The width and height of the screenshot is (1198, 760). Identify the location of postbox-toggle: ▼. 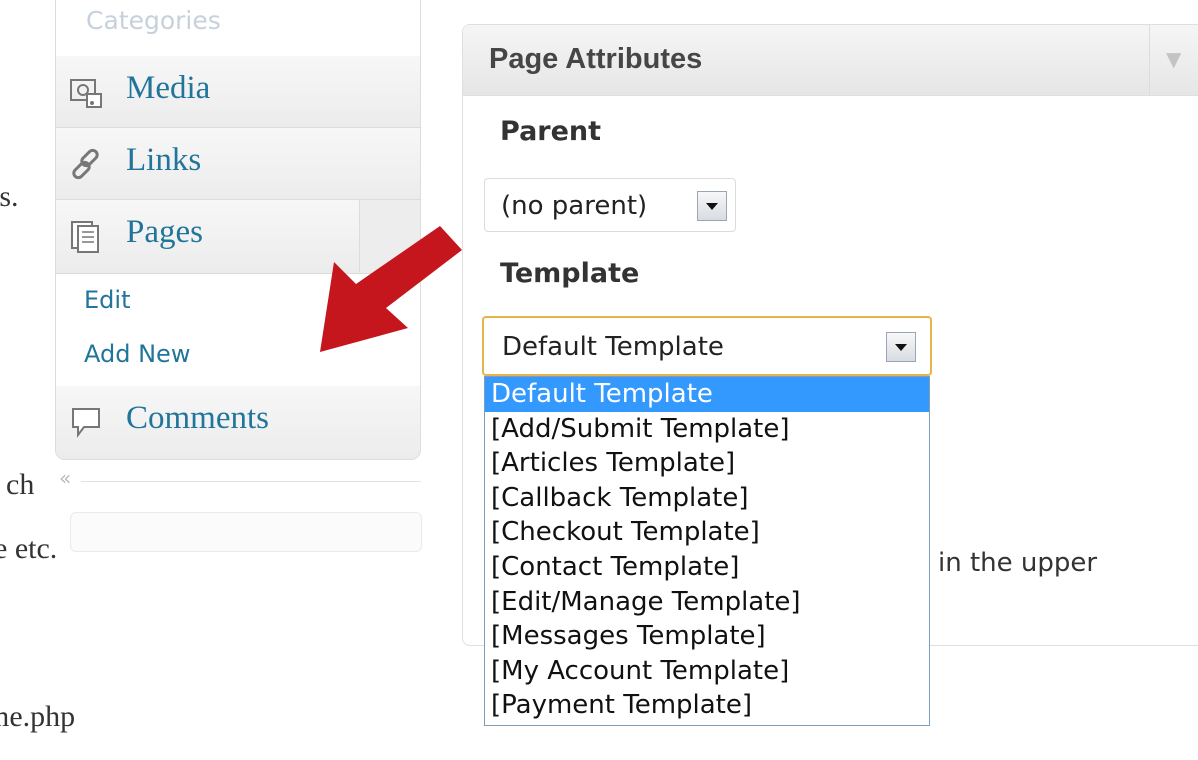
(1173, 60).